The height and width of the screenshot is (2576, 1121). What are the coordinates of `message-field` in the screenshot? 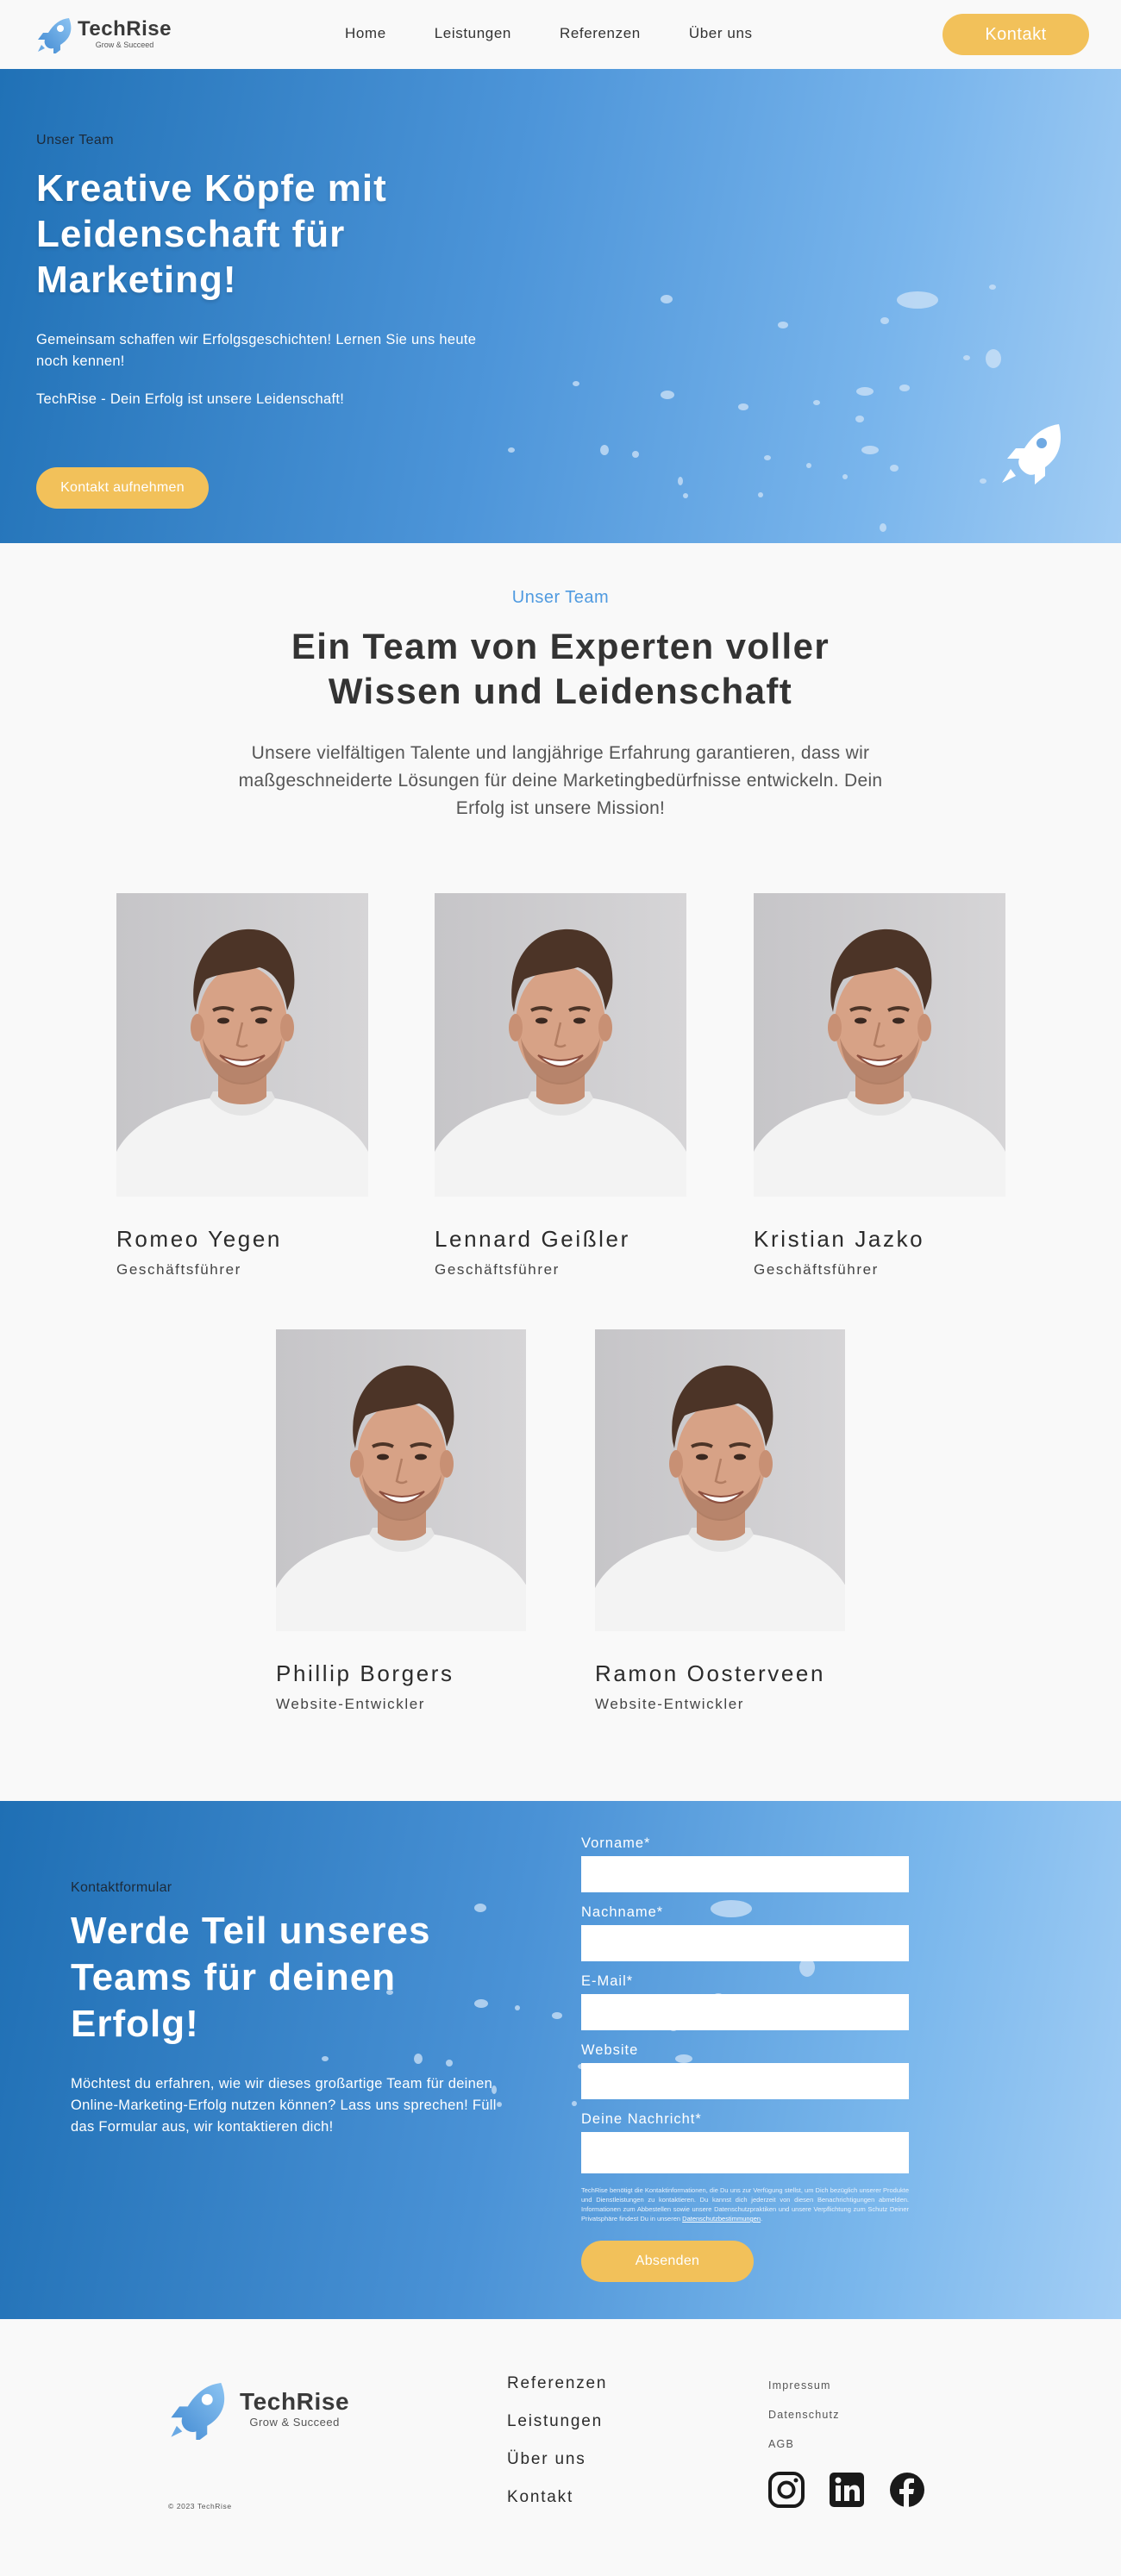 It's located at (745, 2152).